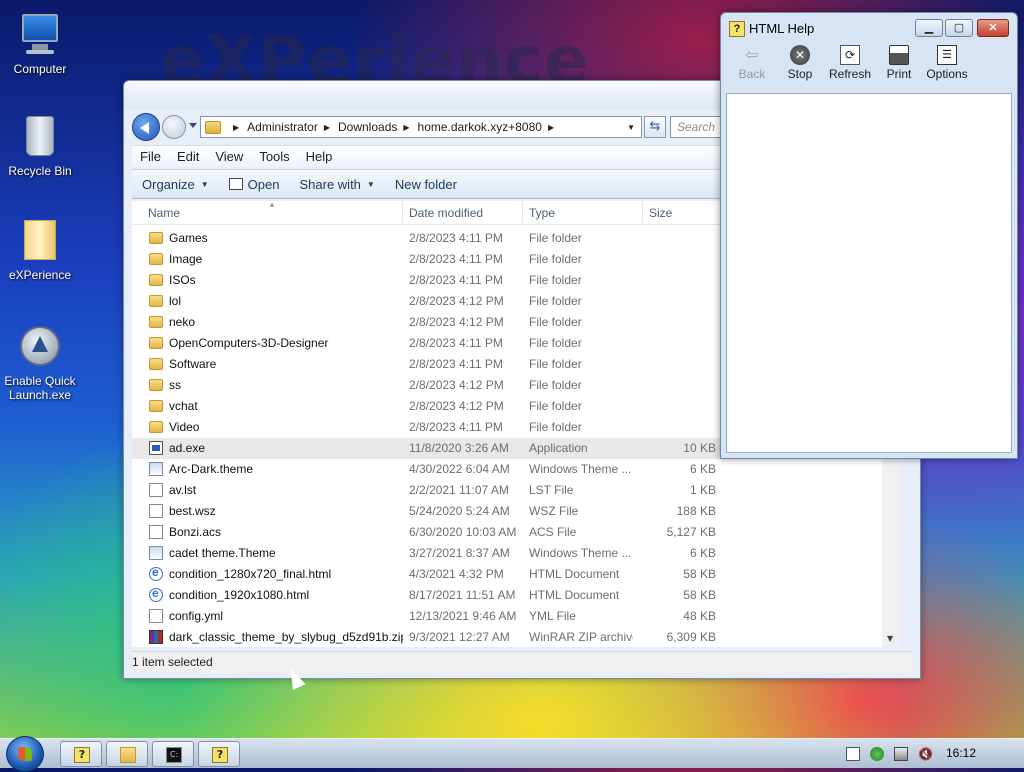  Describe the element at coordinates (40, 275) in the screenshot. I see `desktop-icon-label: eXPerience` at that location.